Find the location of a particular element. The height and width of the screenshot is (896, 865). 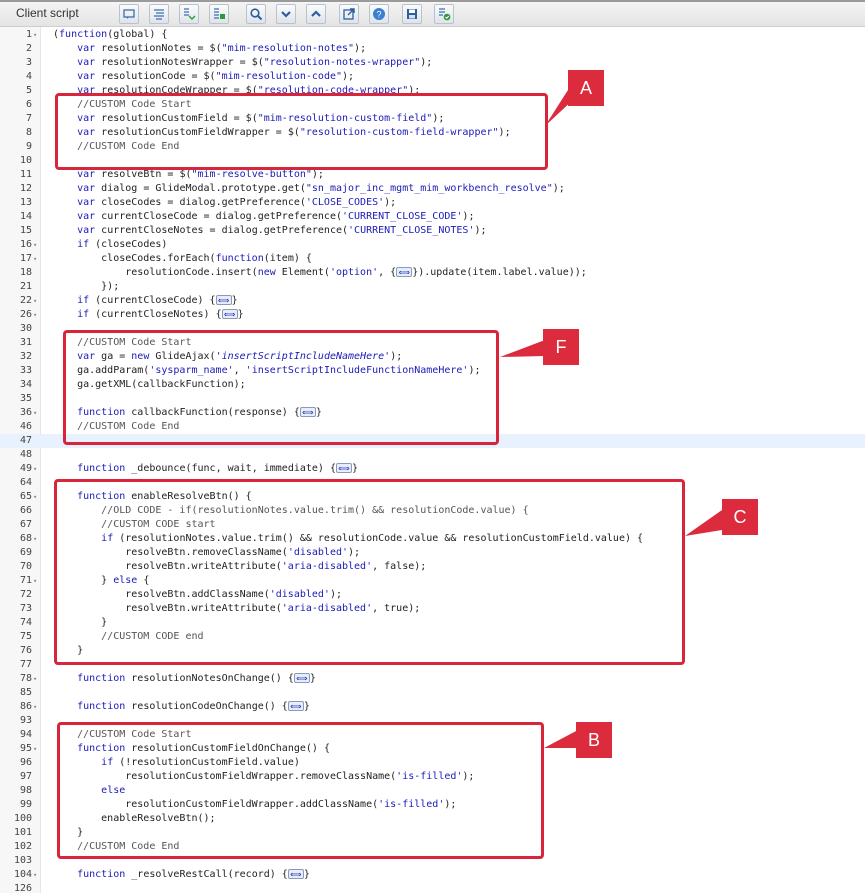

line-number: 70 is located at coordinates (25, 566).